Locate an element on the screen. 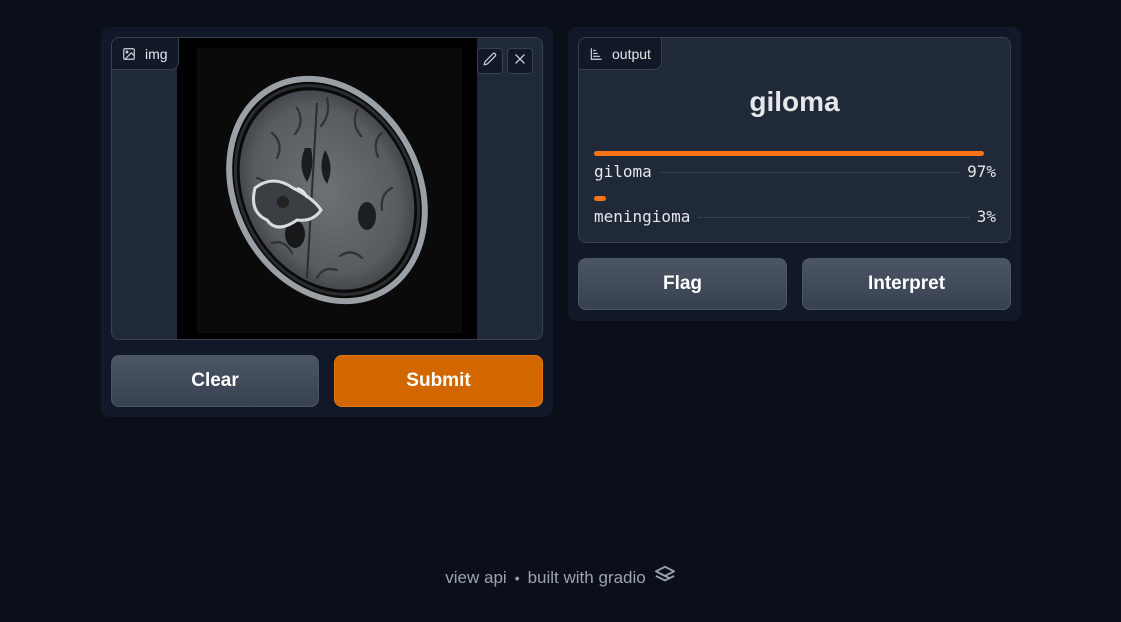 The height and width of the screenshot is (622, 1121). predicted-class: giloma is located at coordinates (794, 101).